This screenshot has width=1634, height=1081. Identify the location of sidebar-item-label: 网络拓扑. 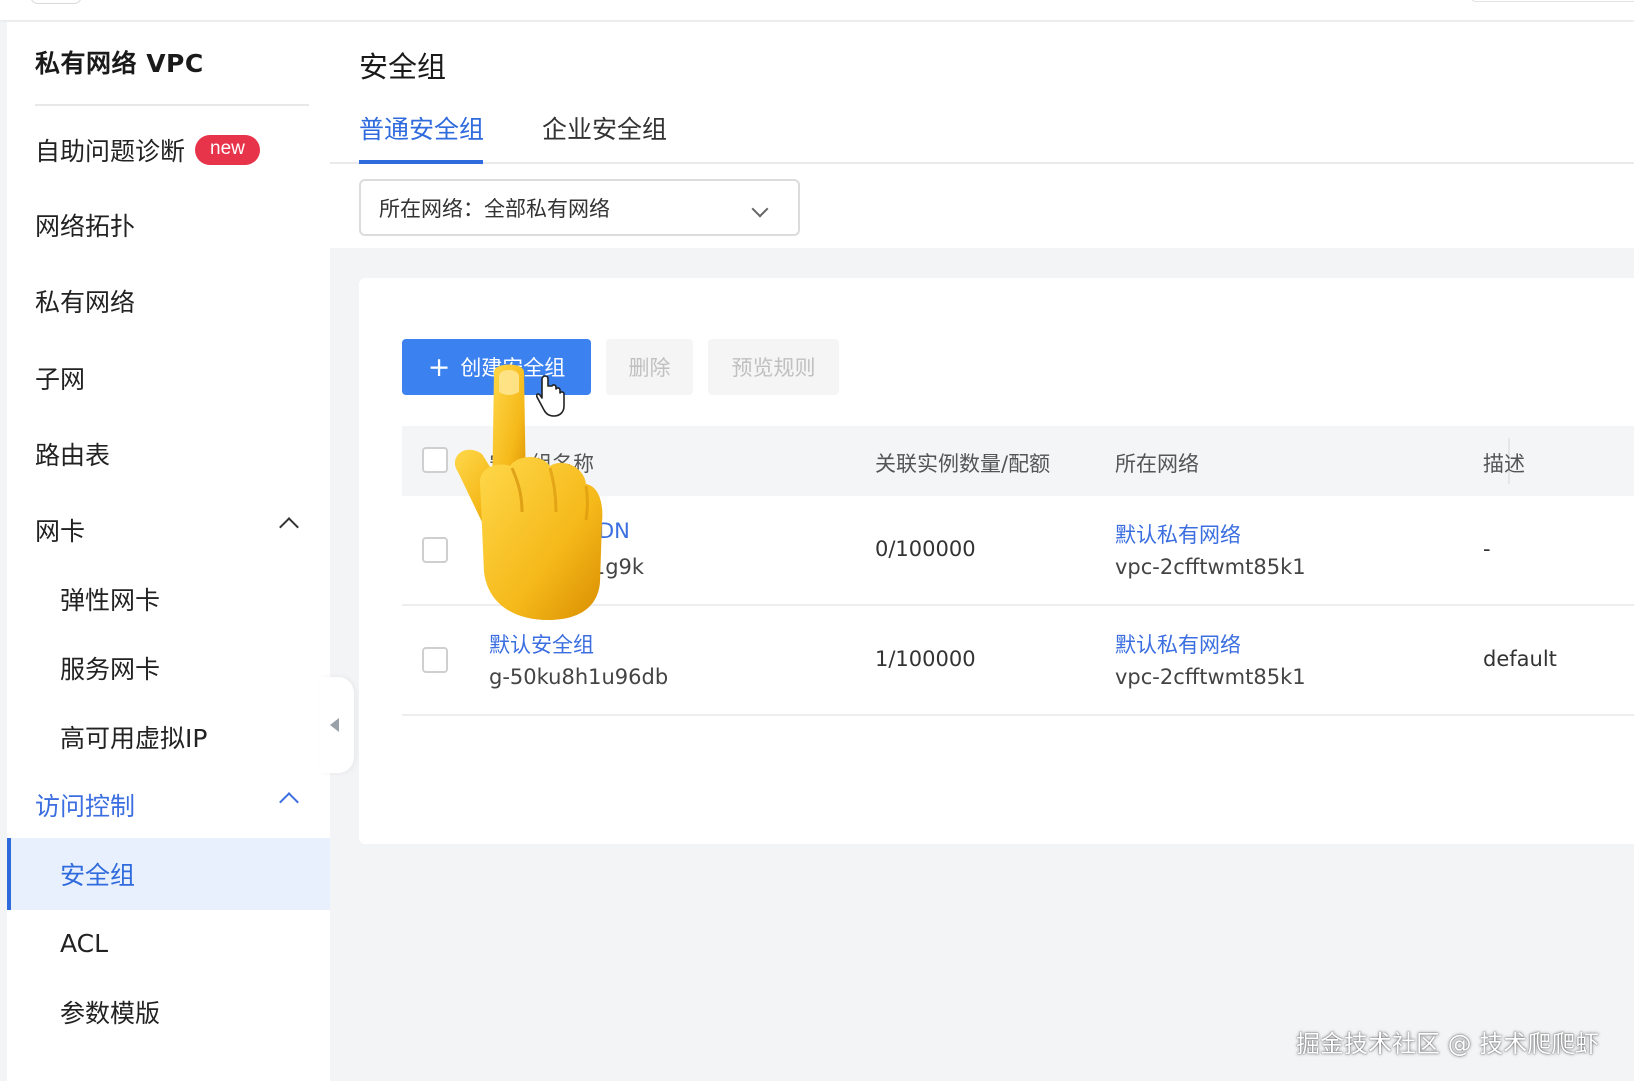
(85, 226).